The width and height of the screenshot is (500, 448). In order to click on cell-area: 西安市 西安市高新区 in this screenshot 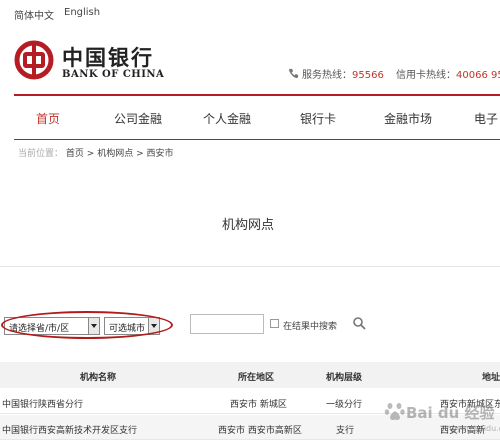, I will do `click(260, 431)`.